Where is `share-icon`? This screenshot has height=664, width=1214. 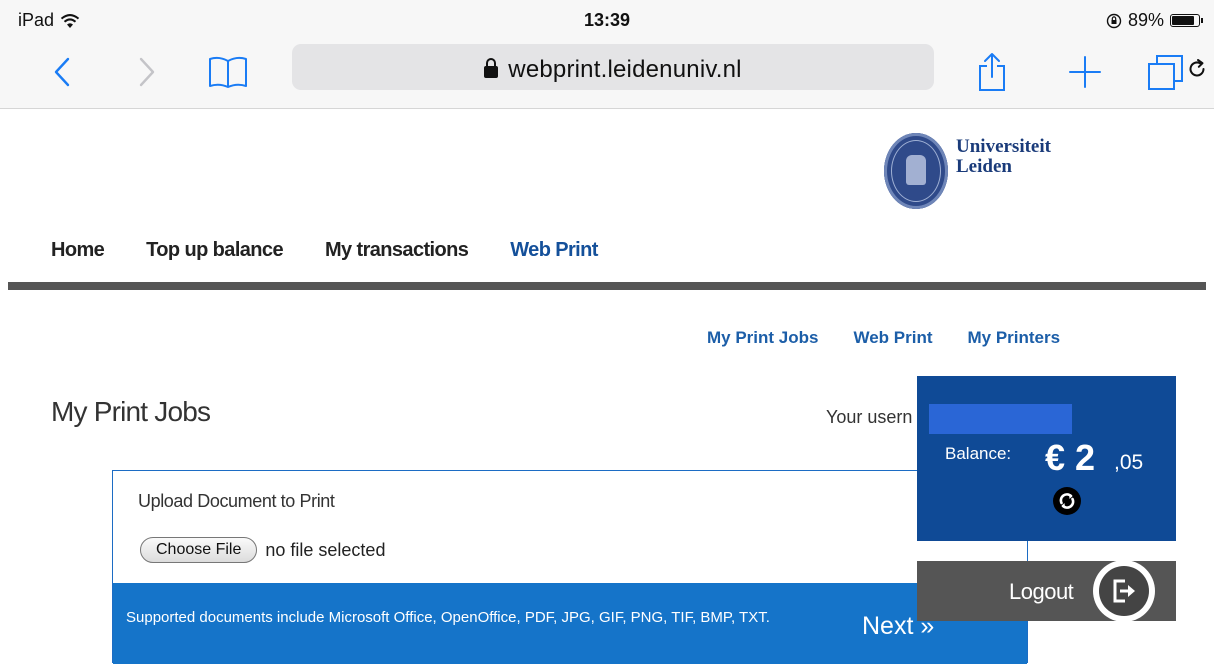 share-icon is located at coordinates (992, 72).